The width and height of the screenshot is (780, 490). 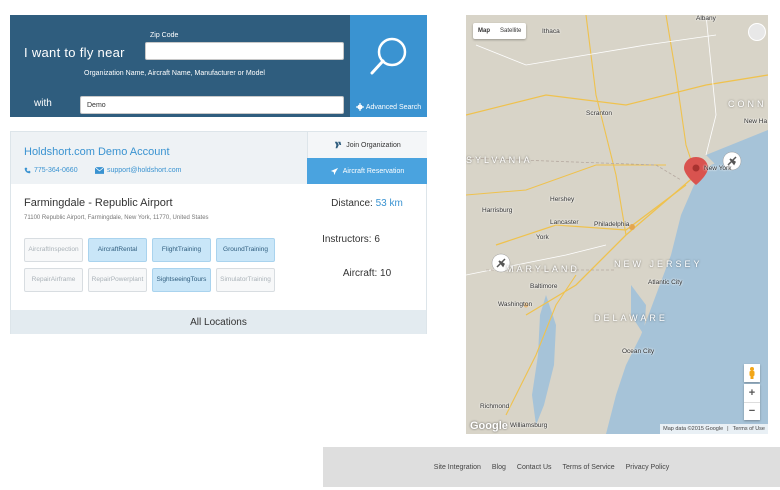 I want to click on terms-of-use-link: Terms of Use, so click(x=749, y=429).